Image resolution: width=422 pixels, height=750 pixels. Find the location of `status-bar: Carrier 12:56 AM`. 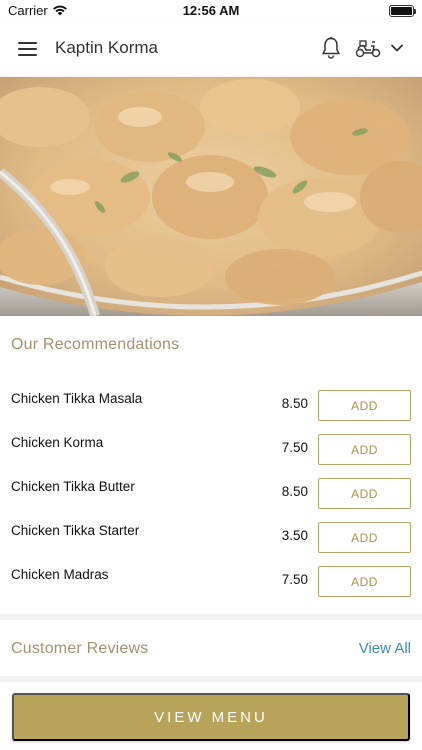

status-bar: Carrier 12:56 AM is located at coordinates (211, 11).